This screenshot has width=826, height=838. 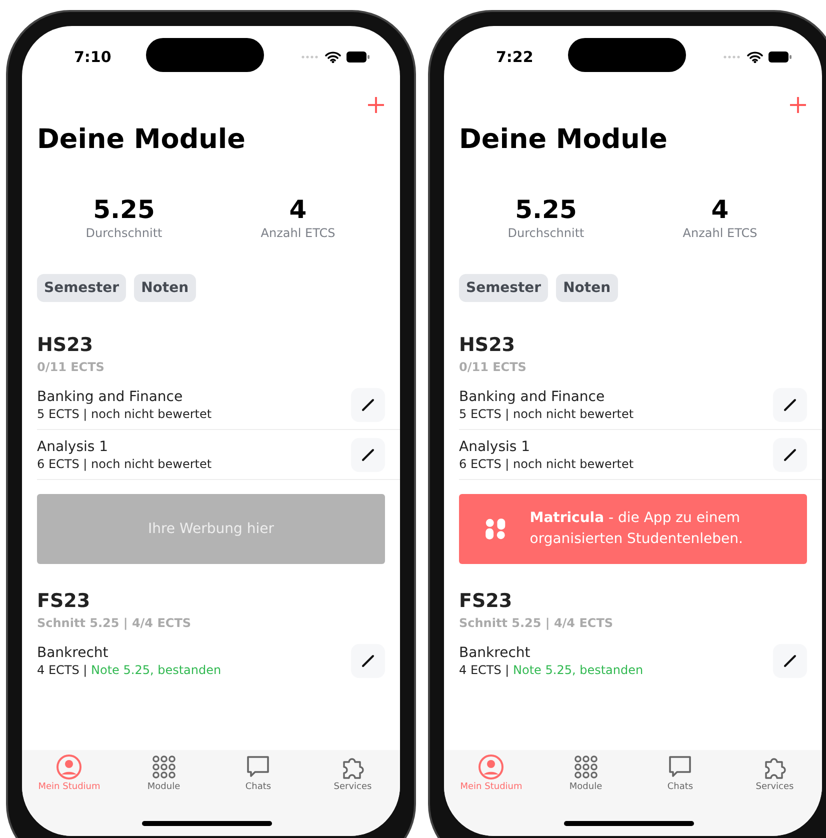 I want to click on ad-banner: Matricula - die App zu einem organisierten Studentenleben., so click(x=633, y=529).